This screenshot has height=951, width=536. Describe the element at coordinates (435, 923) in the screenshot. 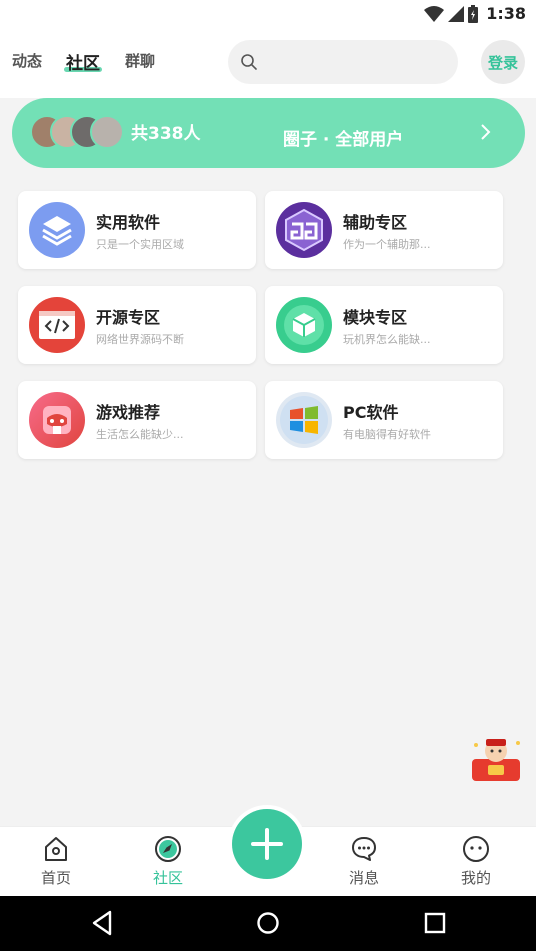

I see `recents-icon` at that location.